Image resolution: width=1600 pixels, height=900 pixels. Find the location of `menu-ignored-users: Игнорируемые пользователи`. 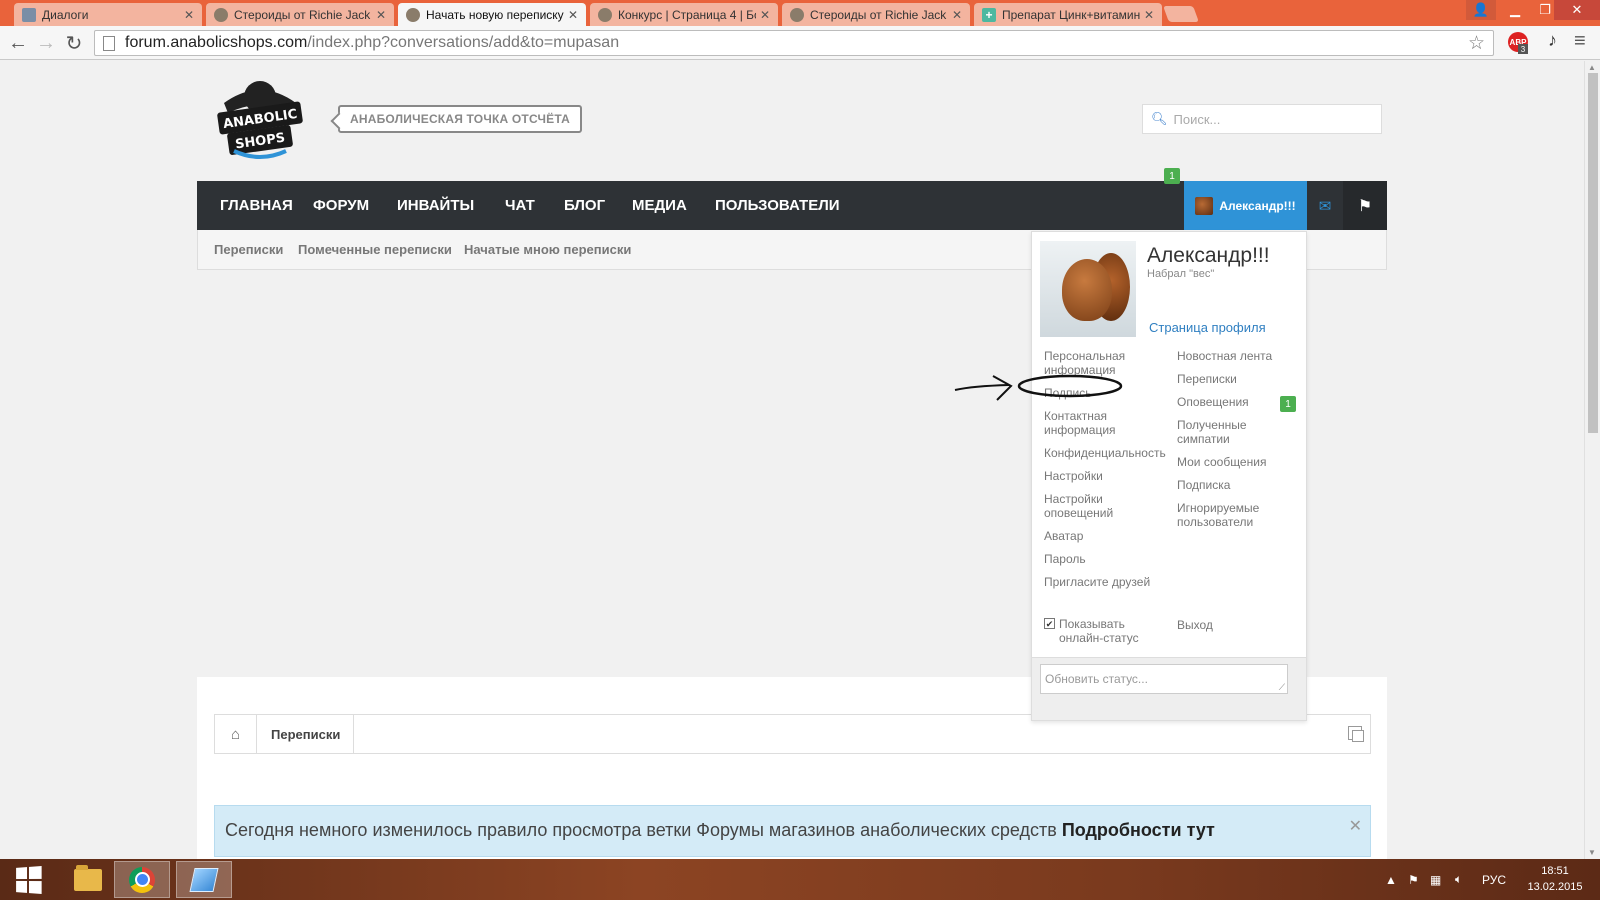

menu-ignored-users: Игнорируемые пользователи is located at coordinates (1236, 515).